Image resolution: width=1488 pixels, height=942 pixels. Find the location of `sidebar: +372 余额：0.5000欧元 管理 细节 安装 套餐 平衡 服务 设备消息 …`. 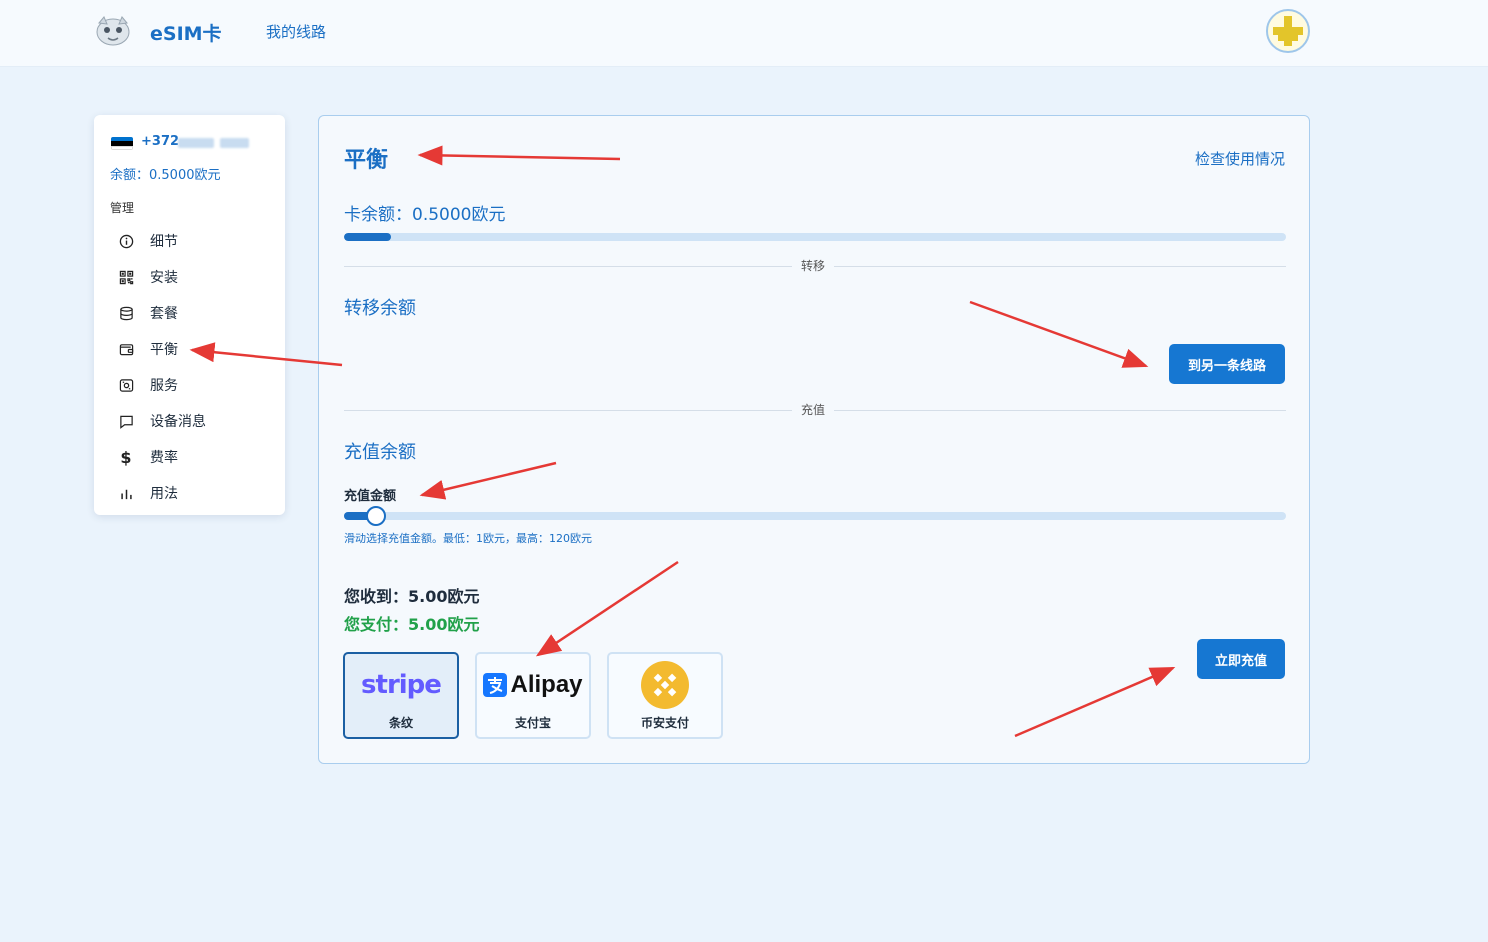

sidebar: +372 余额：0.5000欧元 管理 细节 安装 套餐 平衡 服务 设备消息 … is located at coordinates (189, 315).